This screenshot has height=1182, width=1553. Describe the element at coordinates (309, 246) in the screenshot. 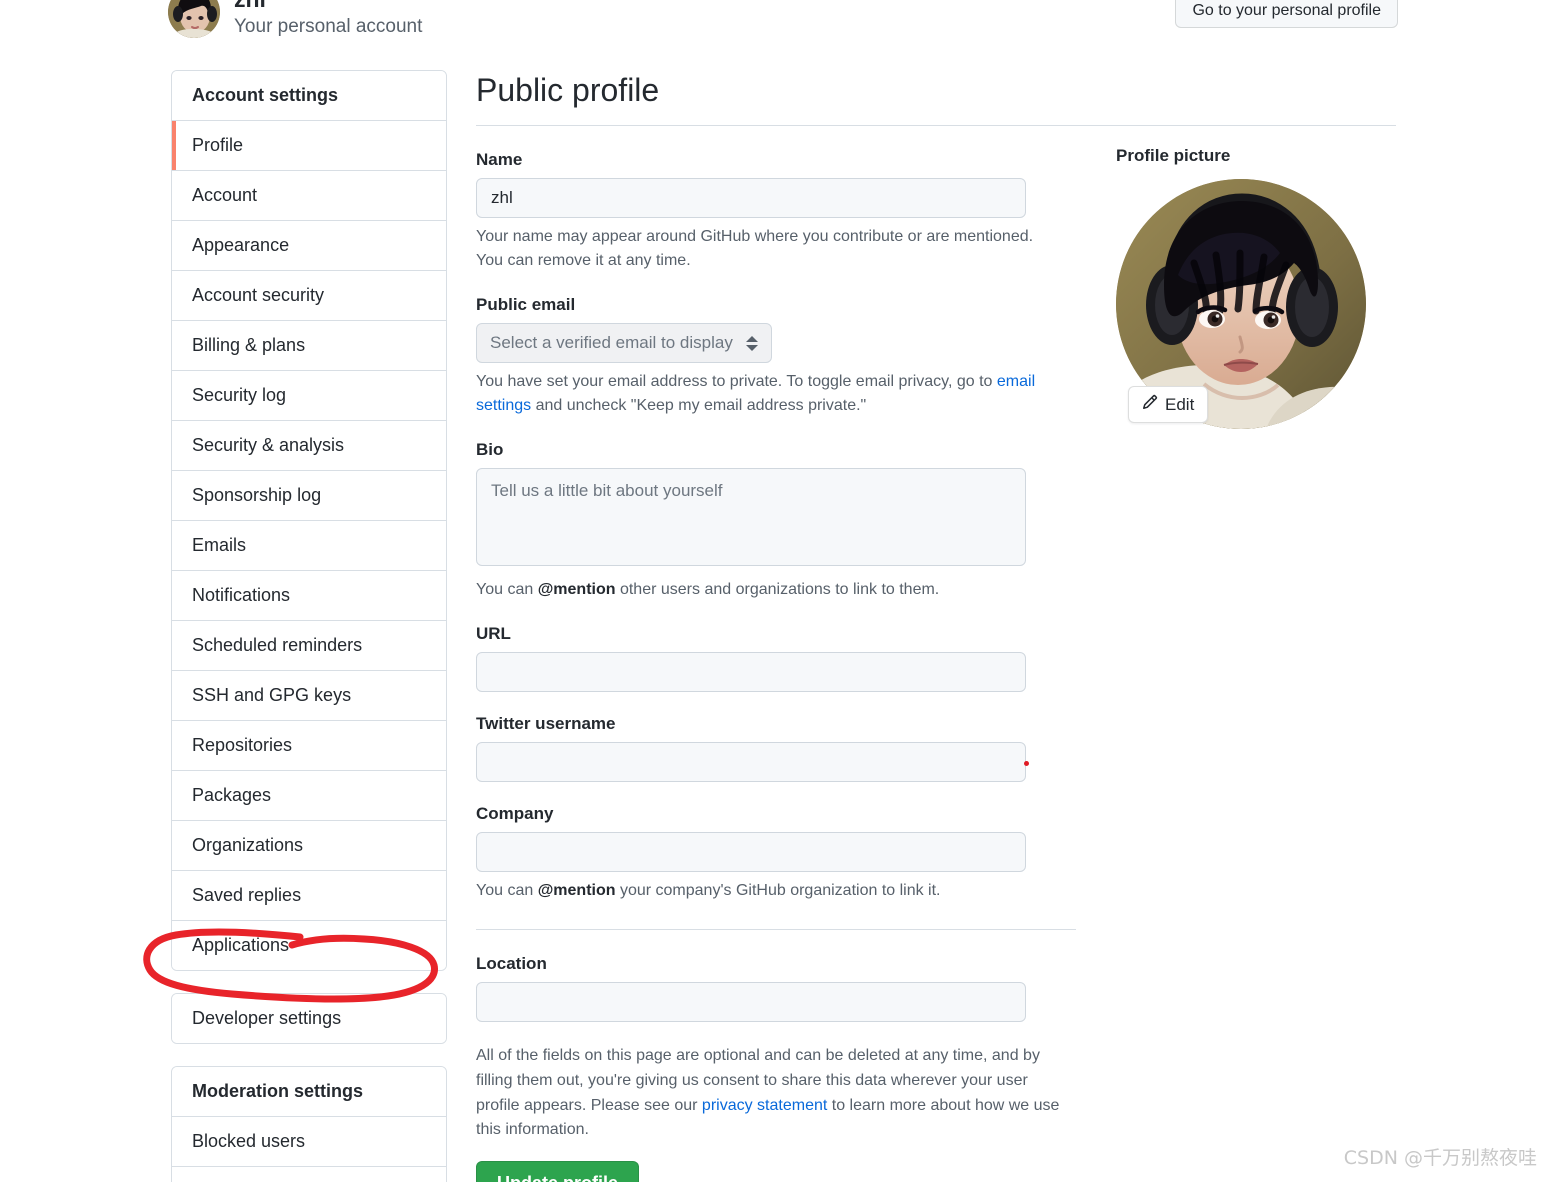

I see `sidebar-item-appearance: Appearance` at that location.